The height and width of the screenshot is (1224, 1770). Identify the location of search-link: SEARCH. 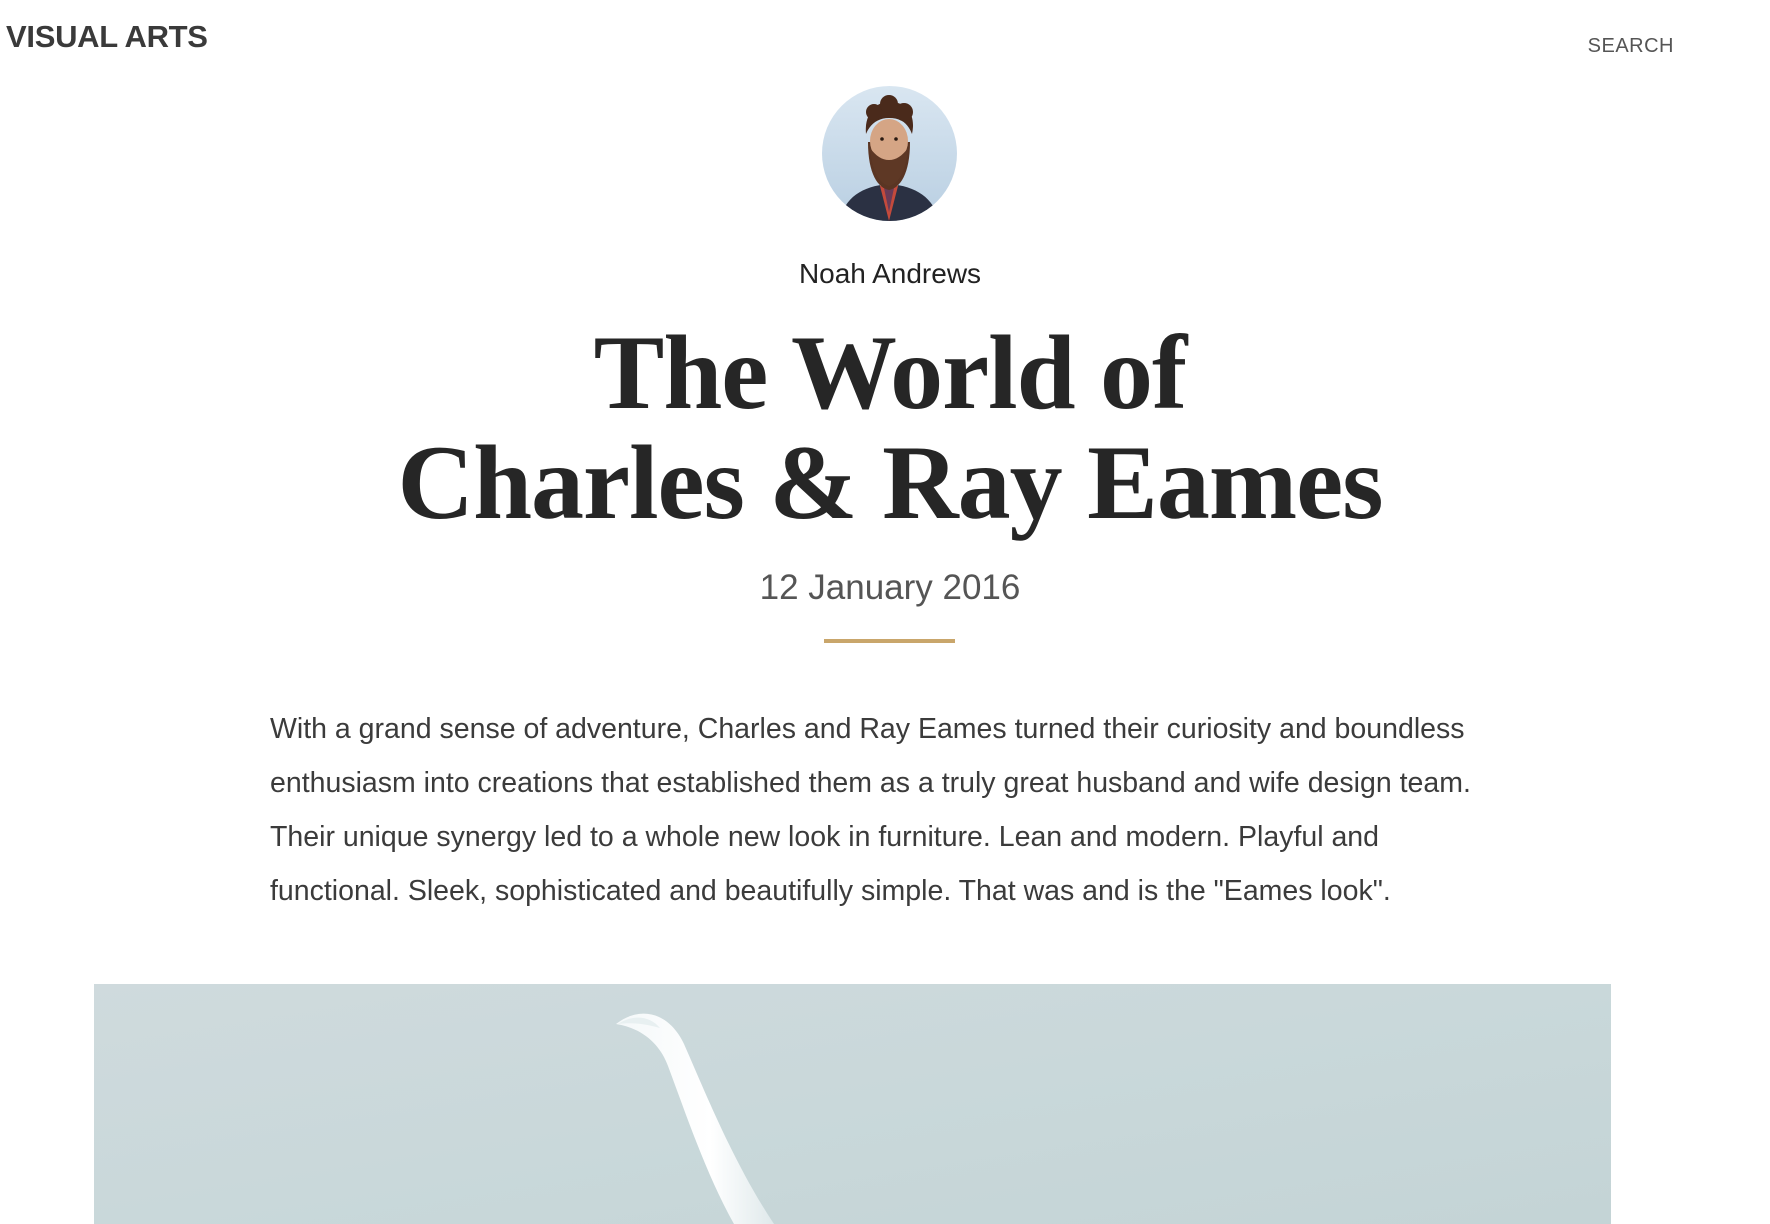
(1631, 46).